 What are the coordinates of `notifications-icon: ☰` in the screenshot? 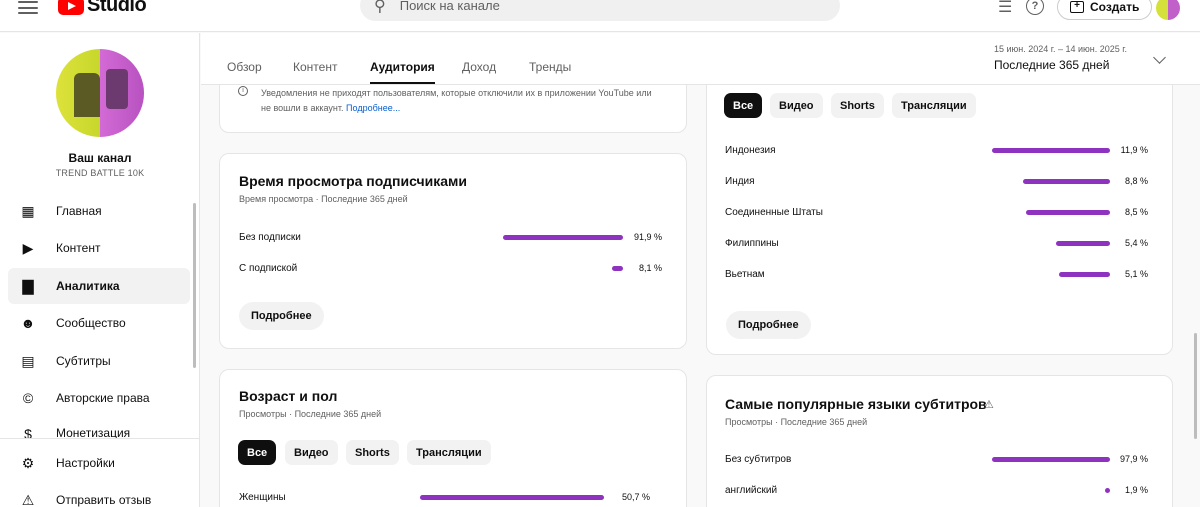 It's located at (1005, 8).